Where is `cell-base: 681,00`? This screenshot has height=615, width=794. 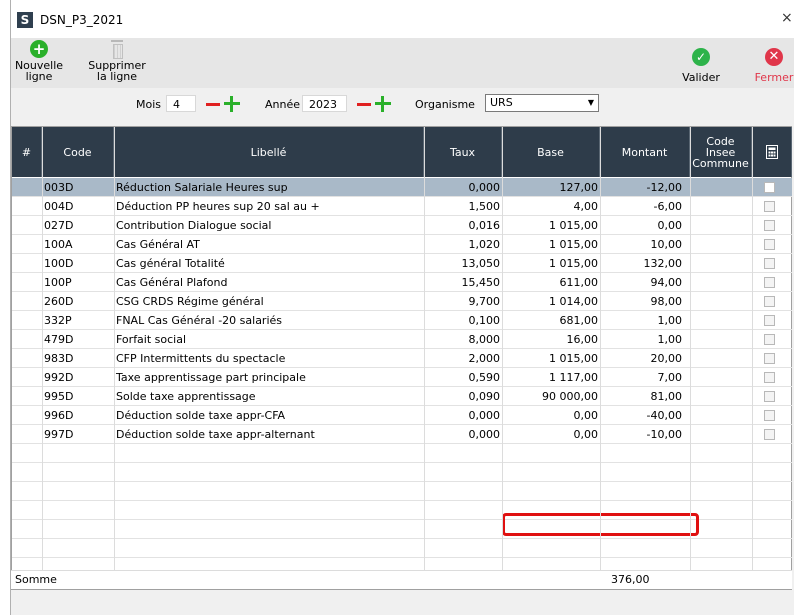
cell-base: 681,00 is located at coordinates (551, 320).